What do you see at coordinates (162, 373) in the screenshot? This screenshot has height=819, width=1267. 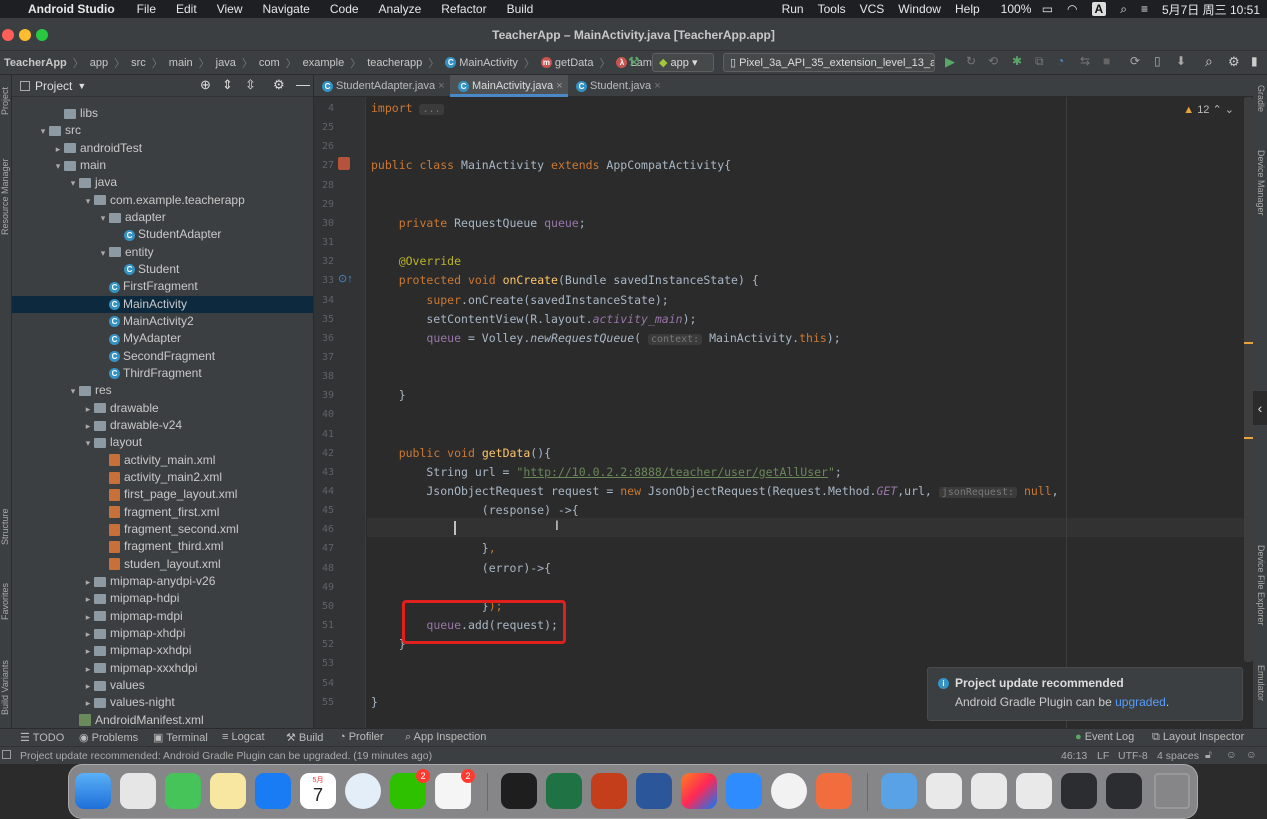 I see `tree-item: C ThirdFragment` at bounding box center [162, 373].